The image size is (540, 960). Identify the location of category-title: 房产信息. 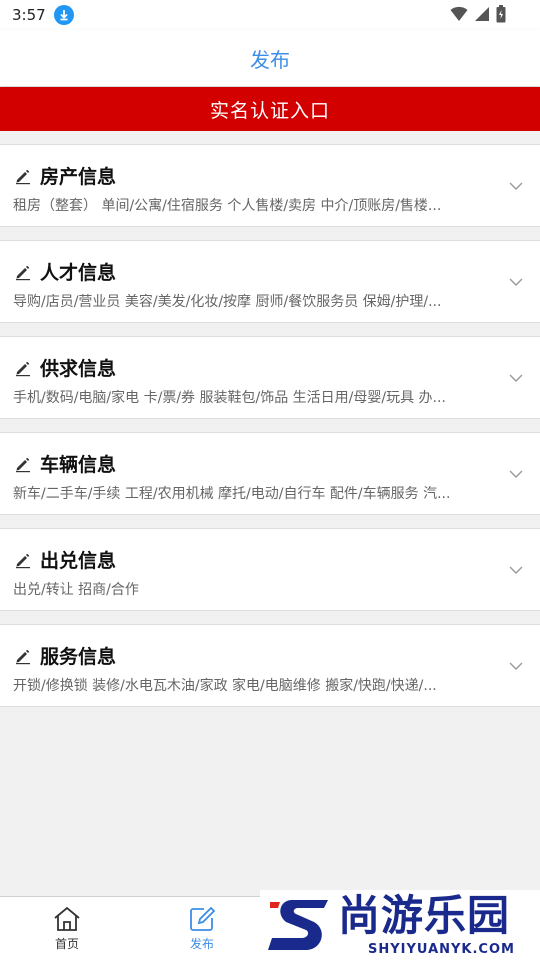
(78, 177).